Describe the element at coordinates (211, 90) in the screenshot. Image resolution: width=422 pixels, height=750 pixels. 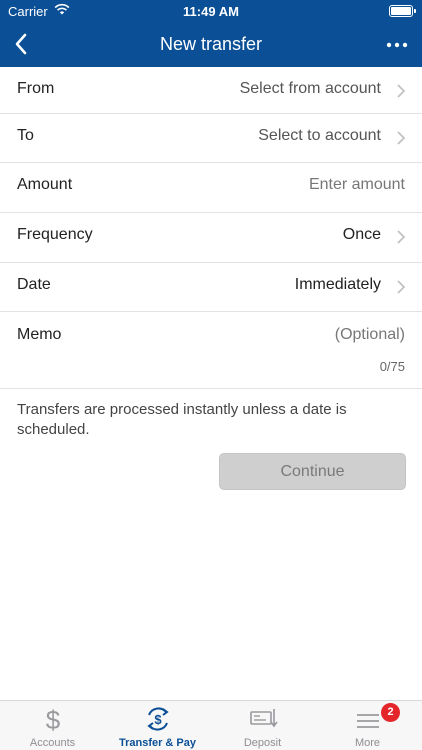
I see `from-account-row: From Select from account` at that location.